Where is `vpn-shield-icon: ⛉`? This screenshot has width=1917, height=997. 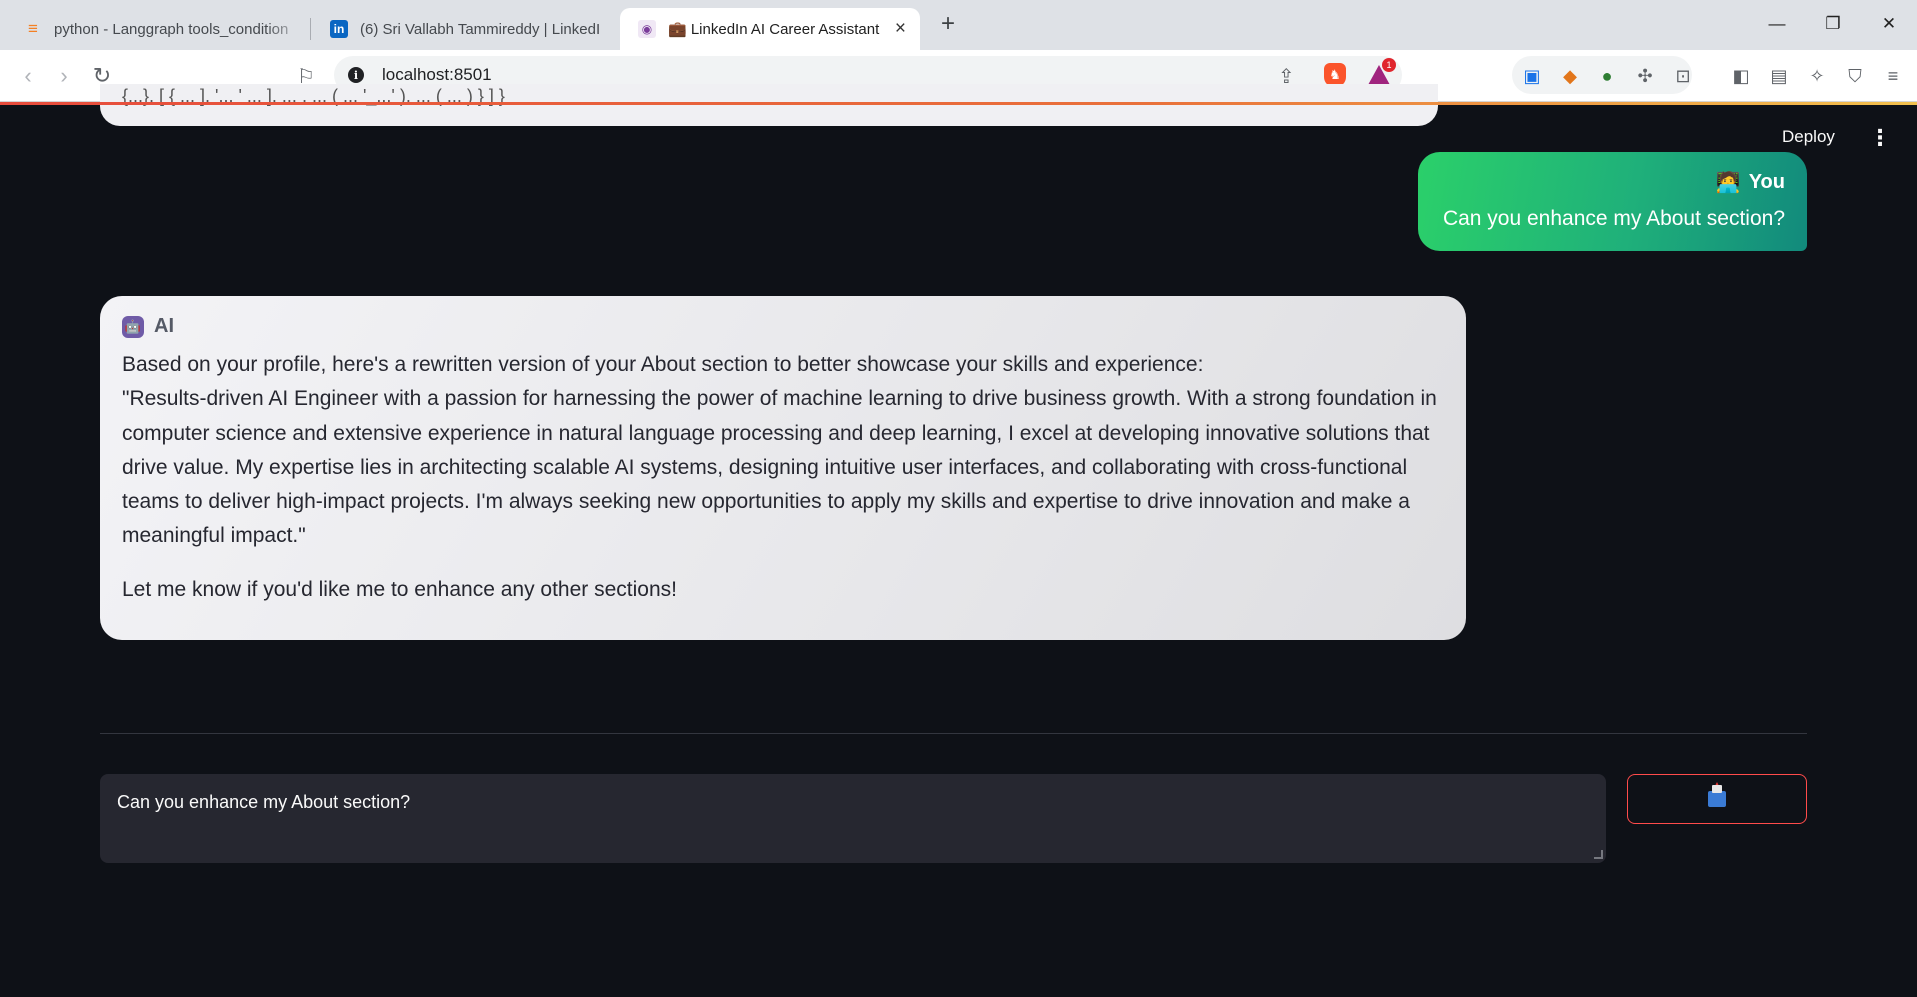
vpn-shield-icon: ⛉ is located at coordinates (1855, 76).